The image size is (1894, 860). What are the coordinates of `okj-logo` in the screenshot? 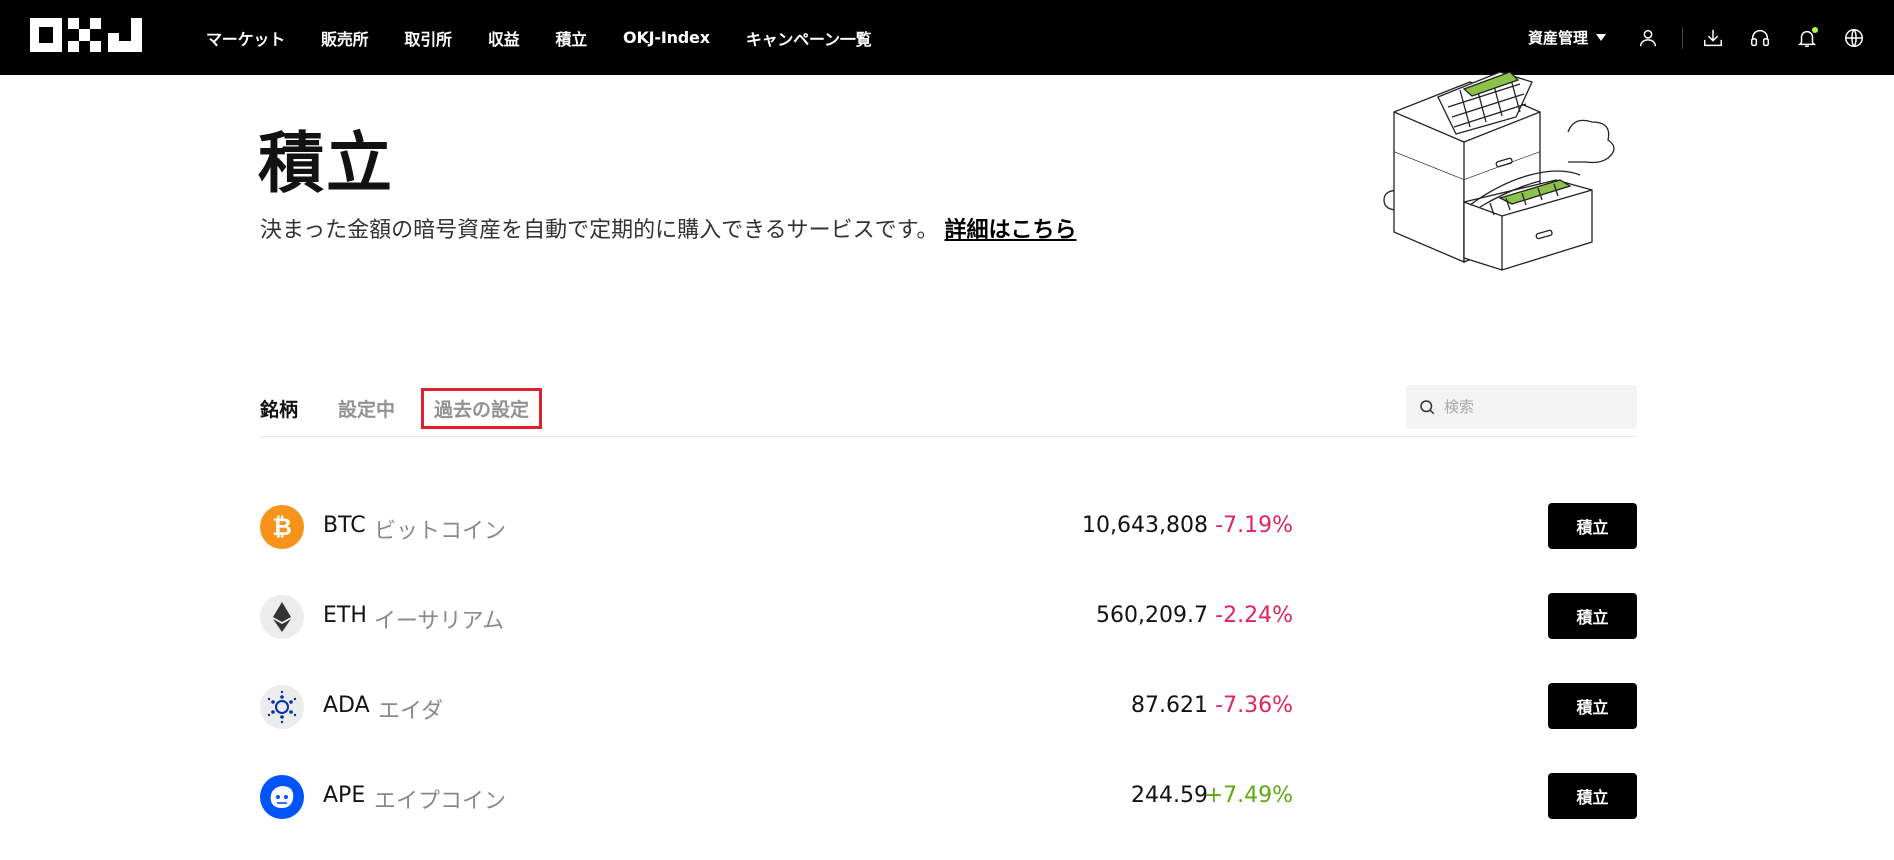 It's located at (86, 35).